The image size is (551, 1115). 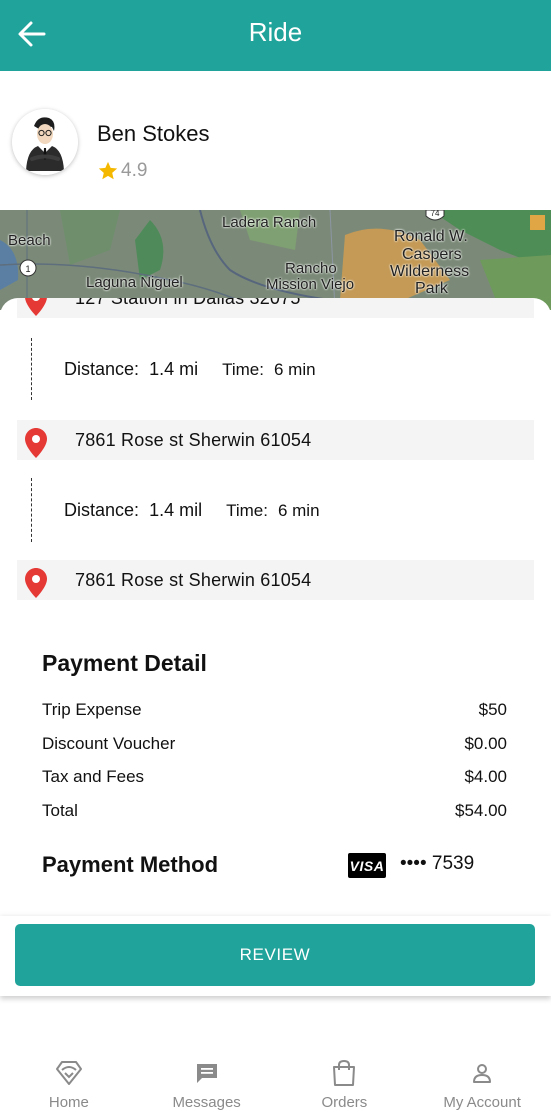 I want to click on page-title: Ride, so click(x=275, y=32).